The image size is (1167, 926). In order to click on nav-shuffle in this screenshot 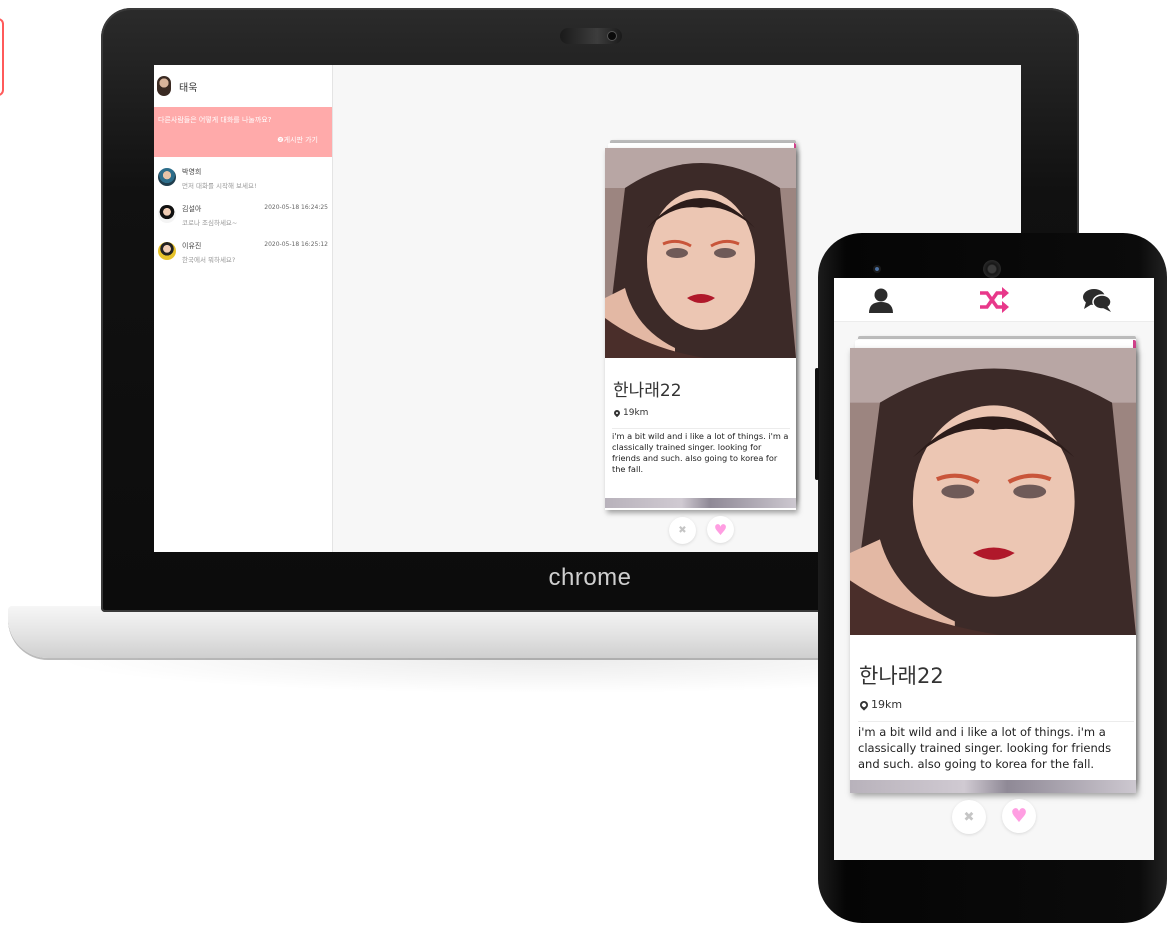, I will do `click(994, 300)`.